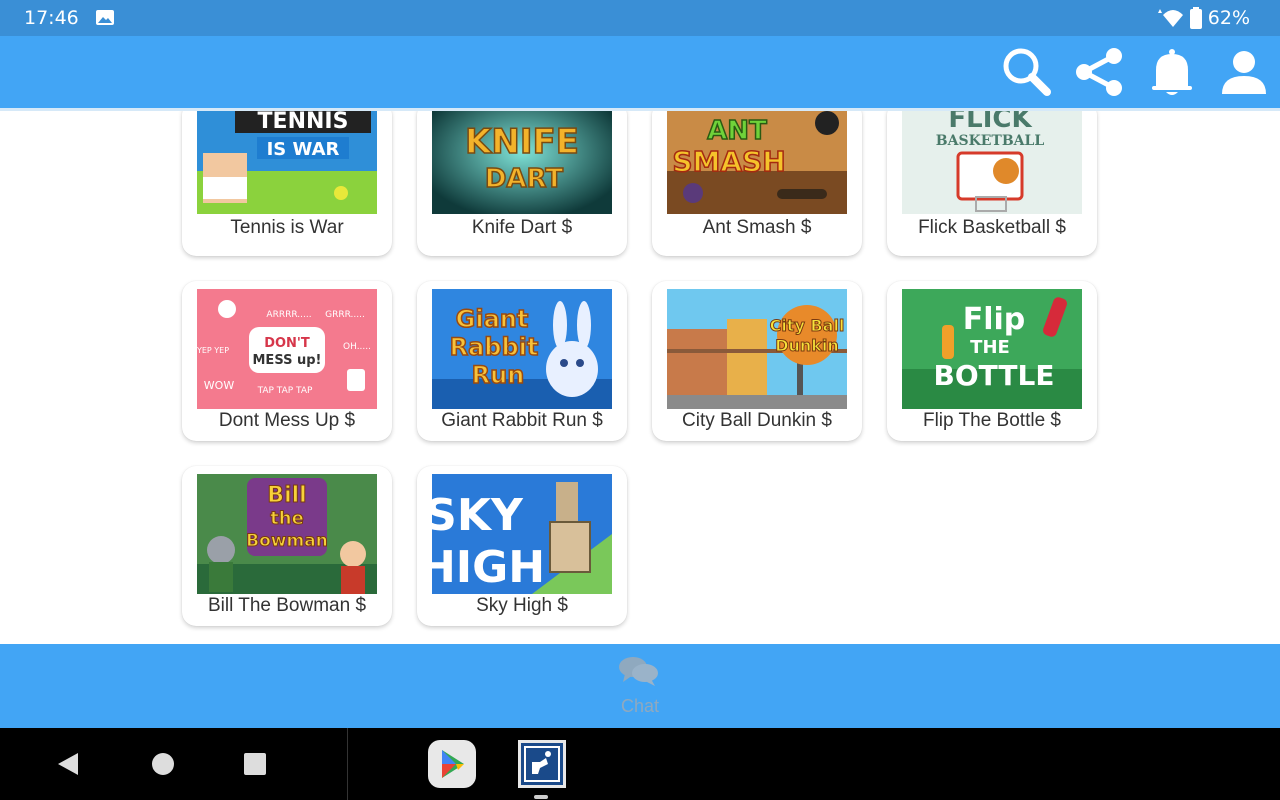 The width and height of the screenshot is (1280, 800). Describe the element at coordinates (287, 605) in the screenshot. I see `game-title: Bill The Bowman $` at that location.